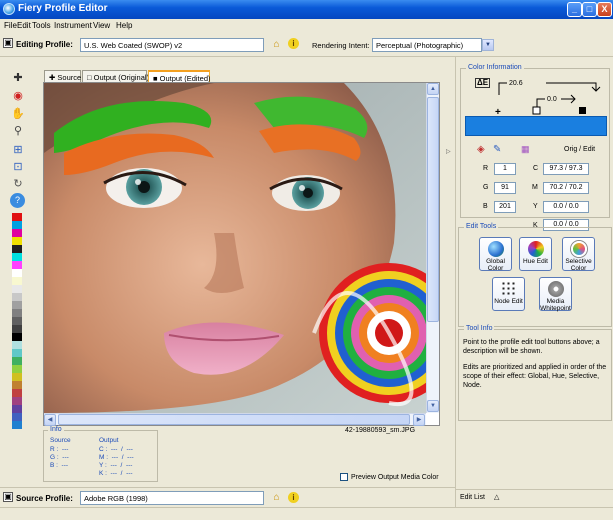 This screenshot has width=613, height=520. Describe the element at coordinates (566, 169) in the screenshot. I see `cmyk-c-value: 97.3 / 97.3` at that location.